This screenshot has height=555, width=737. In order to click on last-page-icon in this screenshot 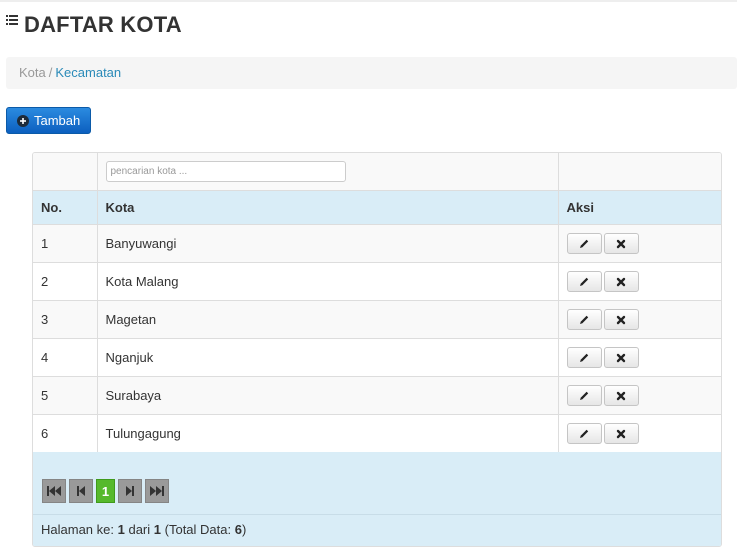, I will do `click(157, 491)`.